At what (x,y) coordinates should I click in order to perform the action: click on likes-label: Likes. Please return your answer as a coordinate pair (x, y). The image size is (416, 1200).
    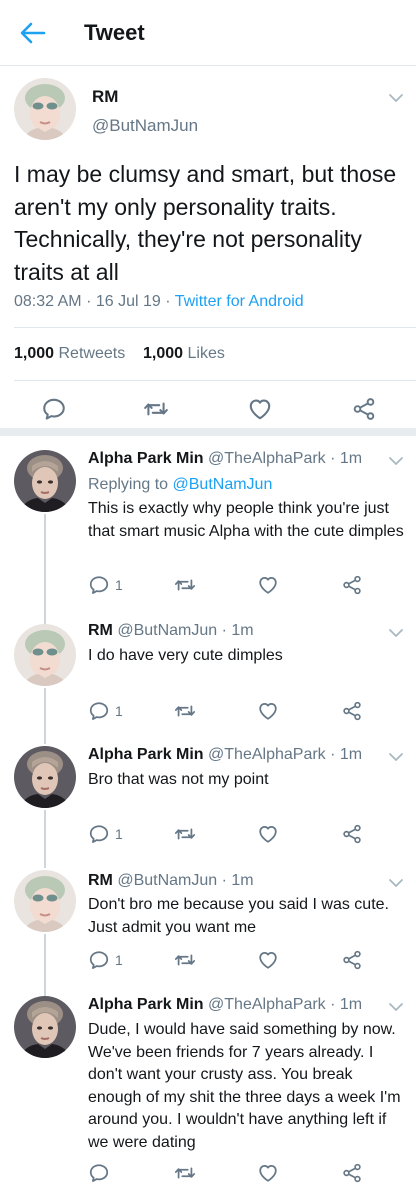
    Looking at the image, I should click on (206, 353).